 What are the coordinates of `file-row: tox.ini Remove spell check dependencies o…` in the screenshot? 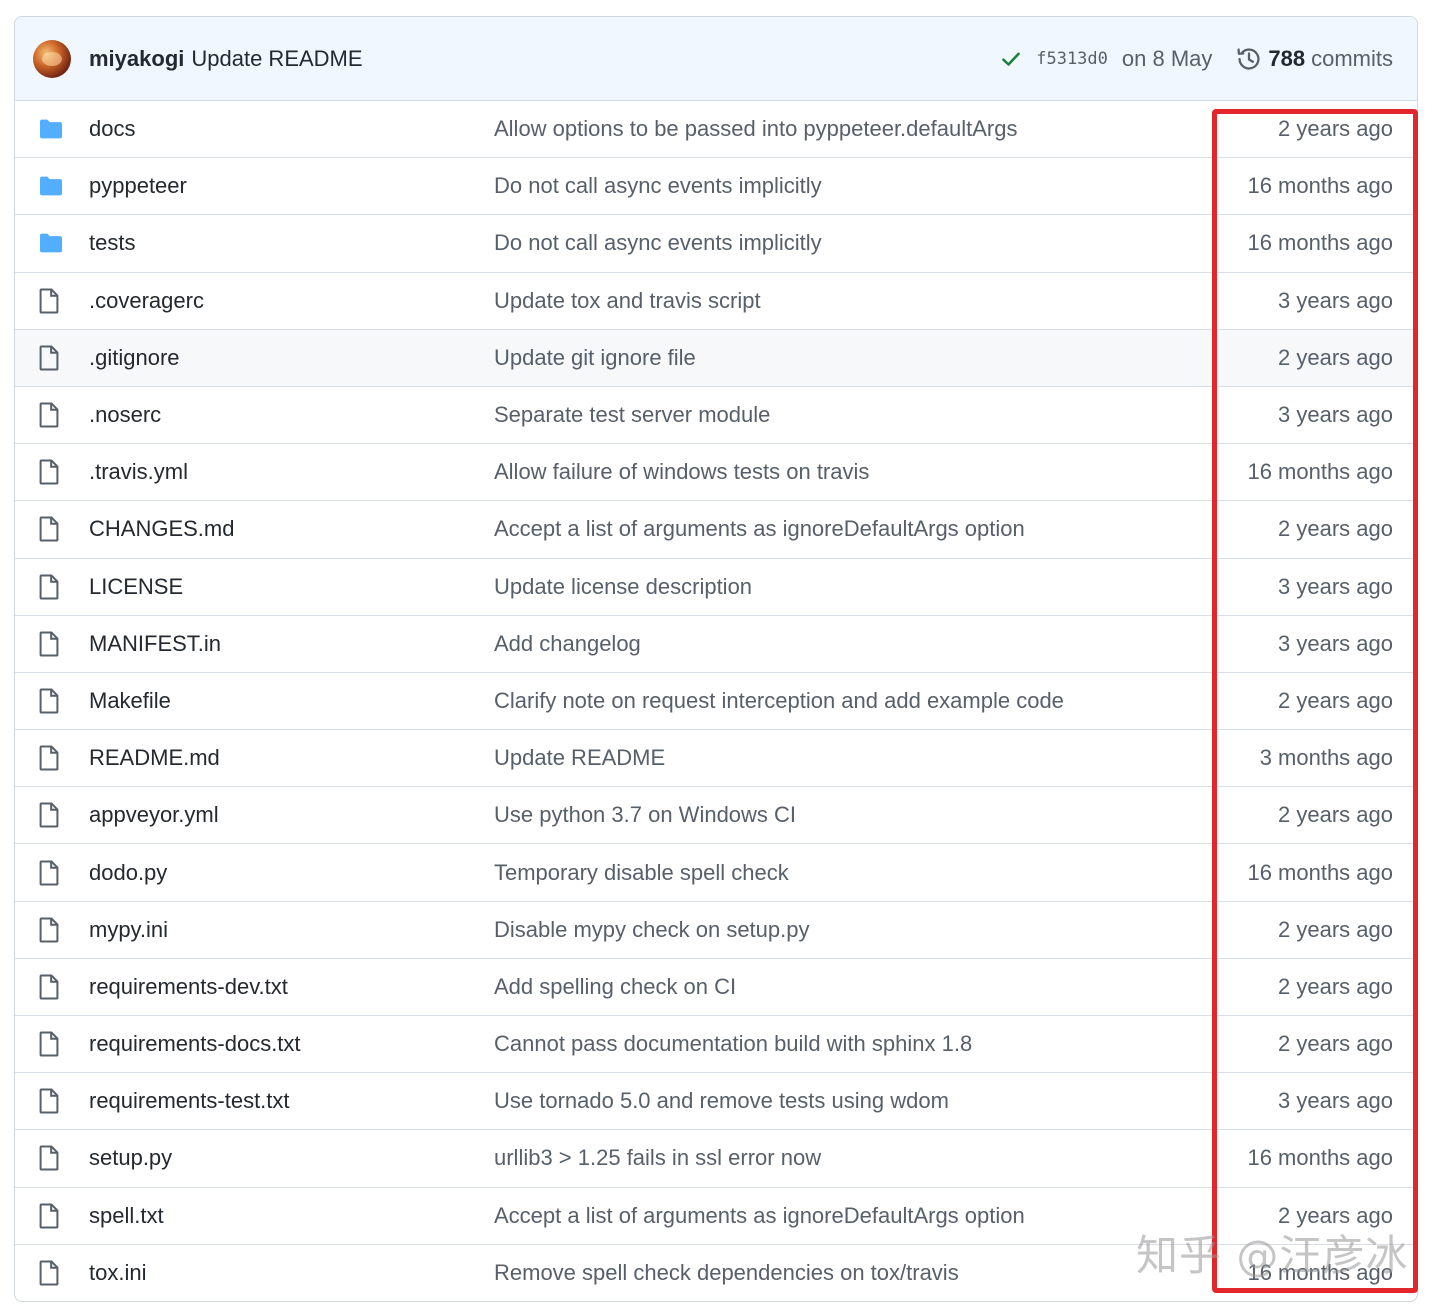 It's located at (716, 1273).